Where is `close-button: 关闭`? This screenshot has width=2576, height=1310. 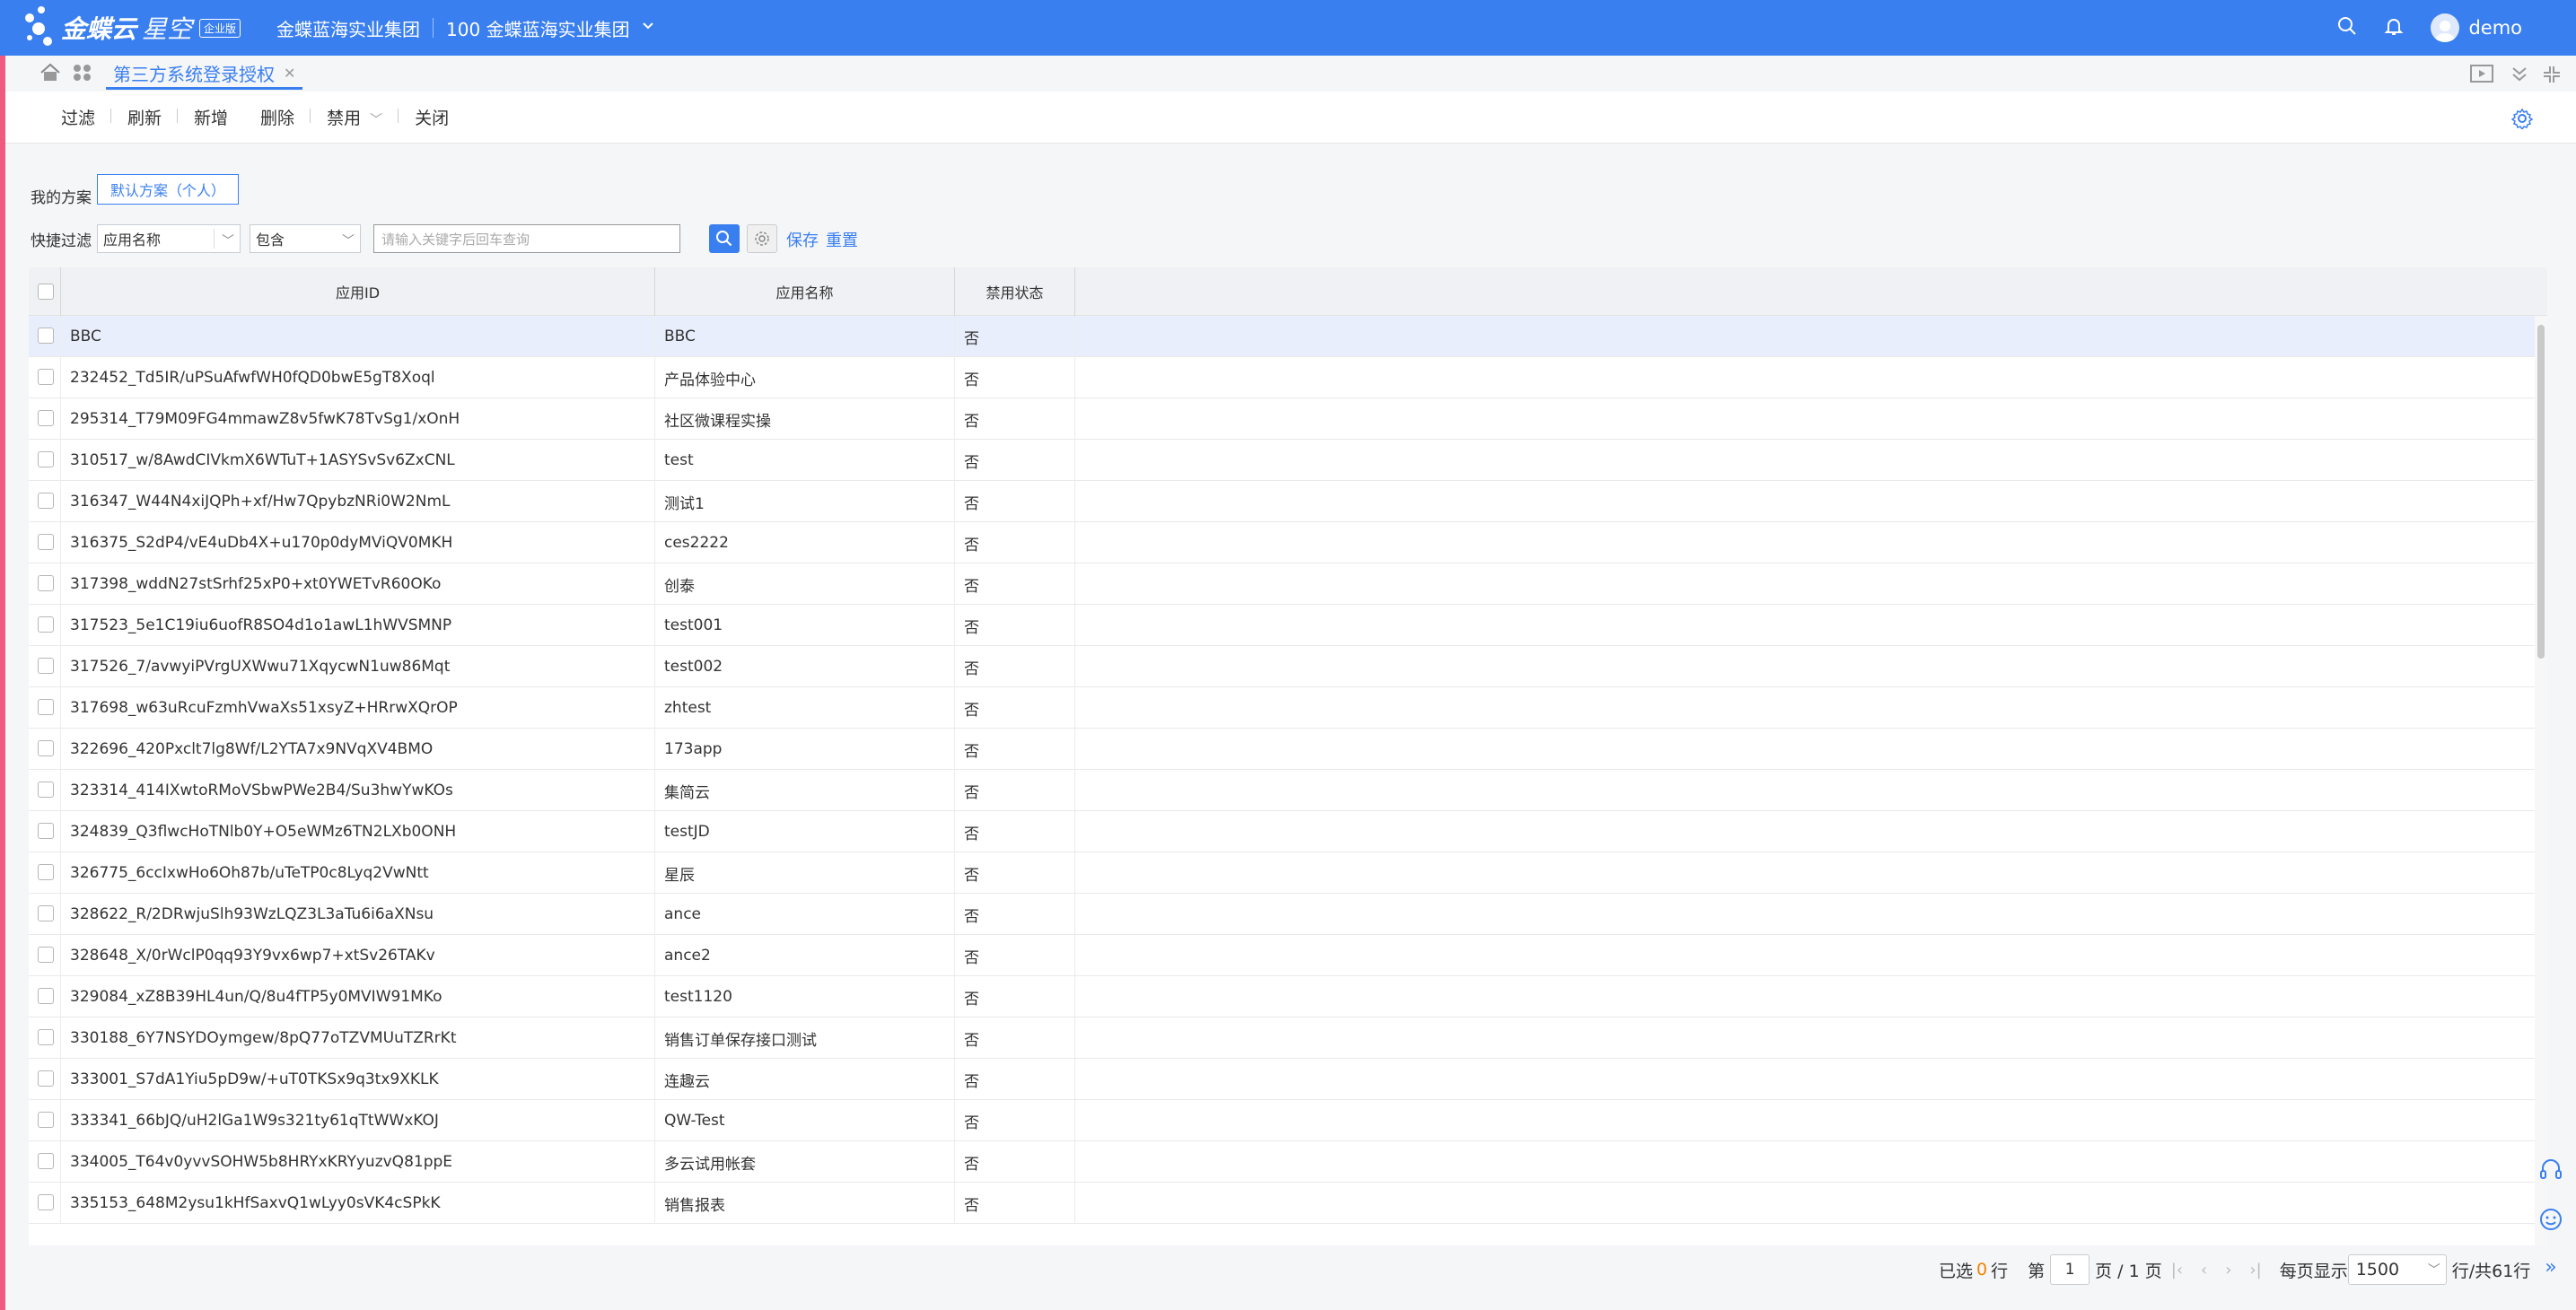 close-button: 关闭 is located at coordinates (432, 117).